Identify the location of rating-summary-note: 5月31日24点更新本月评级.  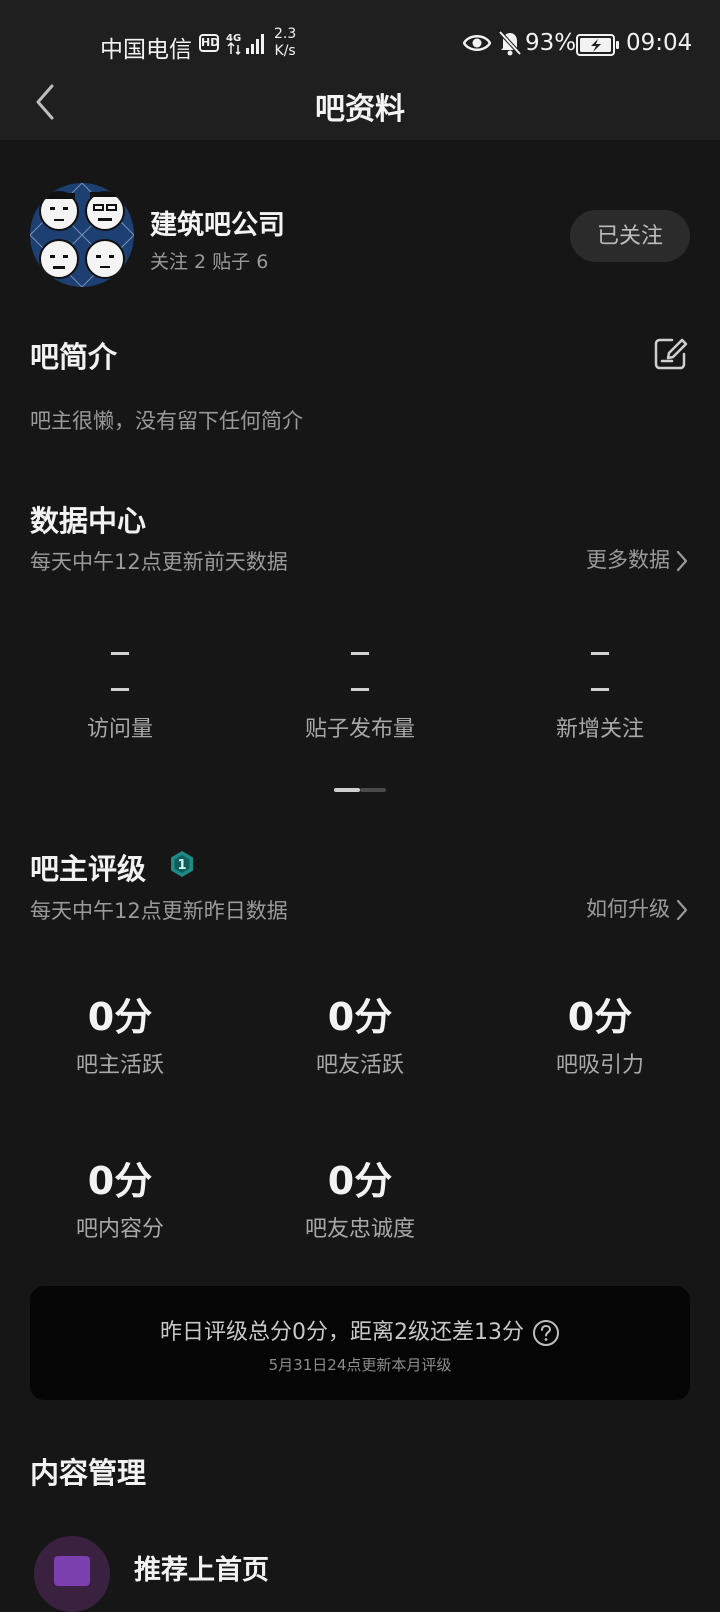
(360, 1365).